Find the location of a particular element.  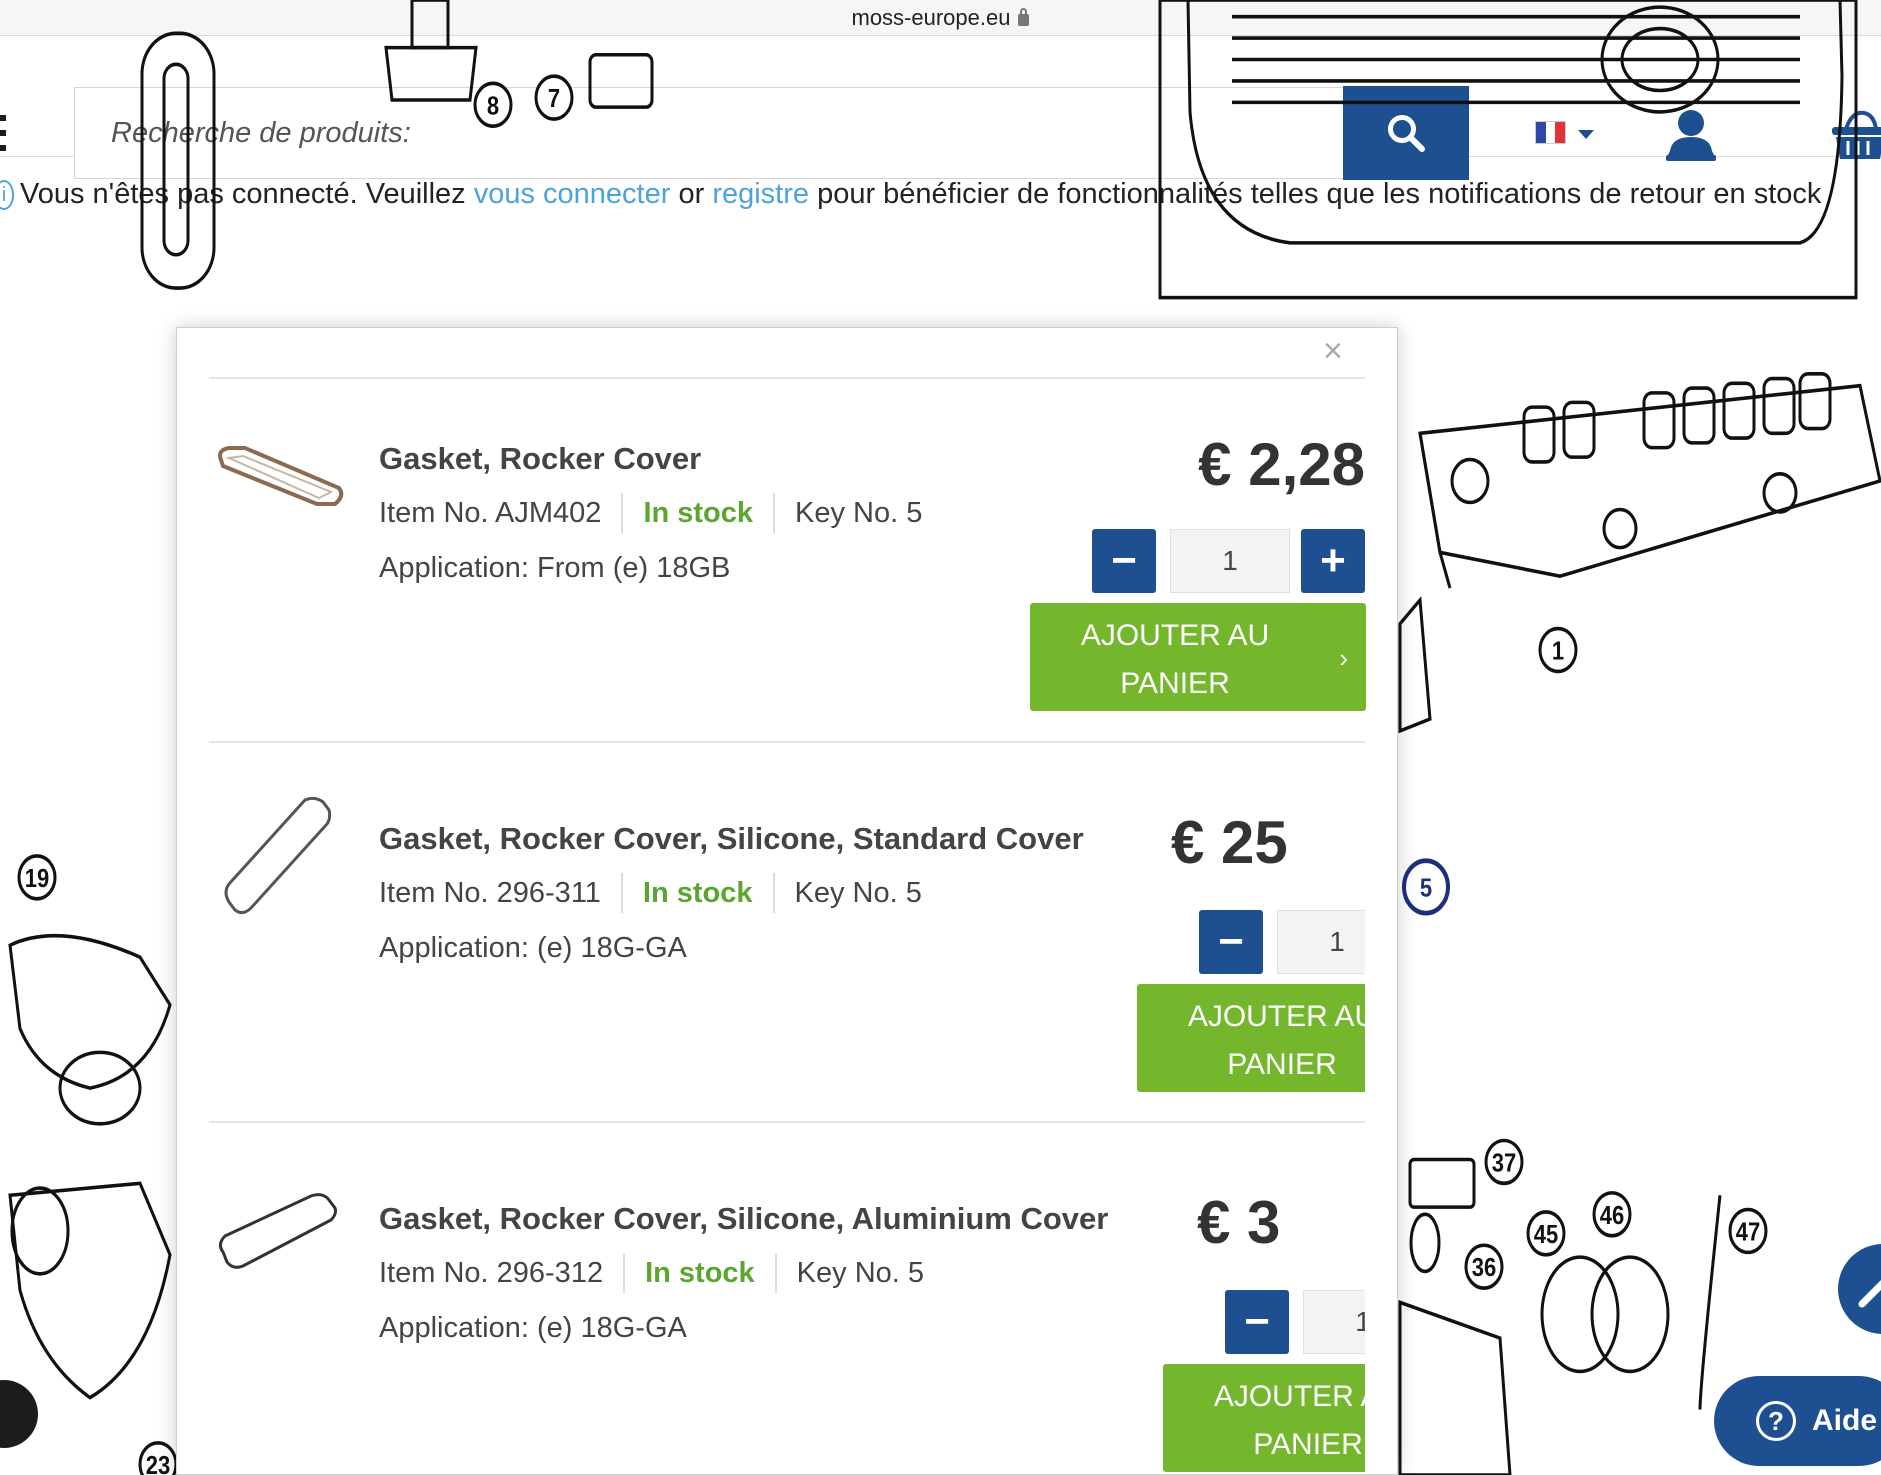

diagram-label-37: 37 is located at coordinates (1504, 1163).